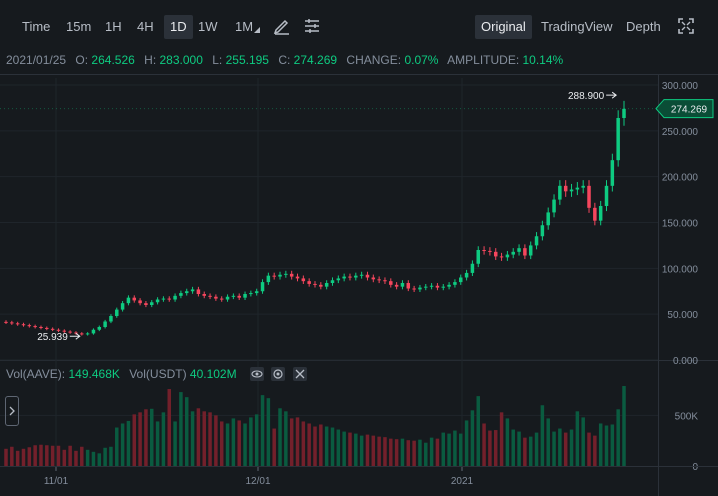 The image size is (718, 496). I want to click on expand-panel-button, so click(12, 411).